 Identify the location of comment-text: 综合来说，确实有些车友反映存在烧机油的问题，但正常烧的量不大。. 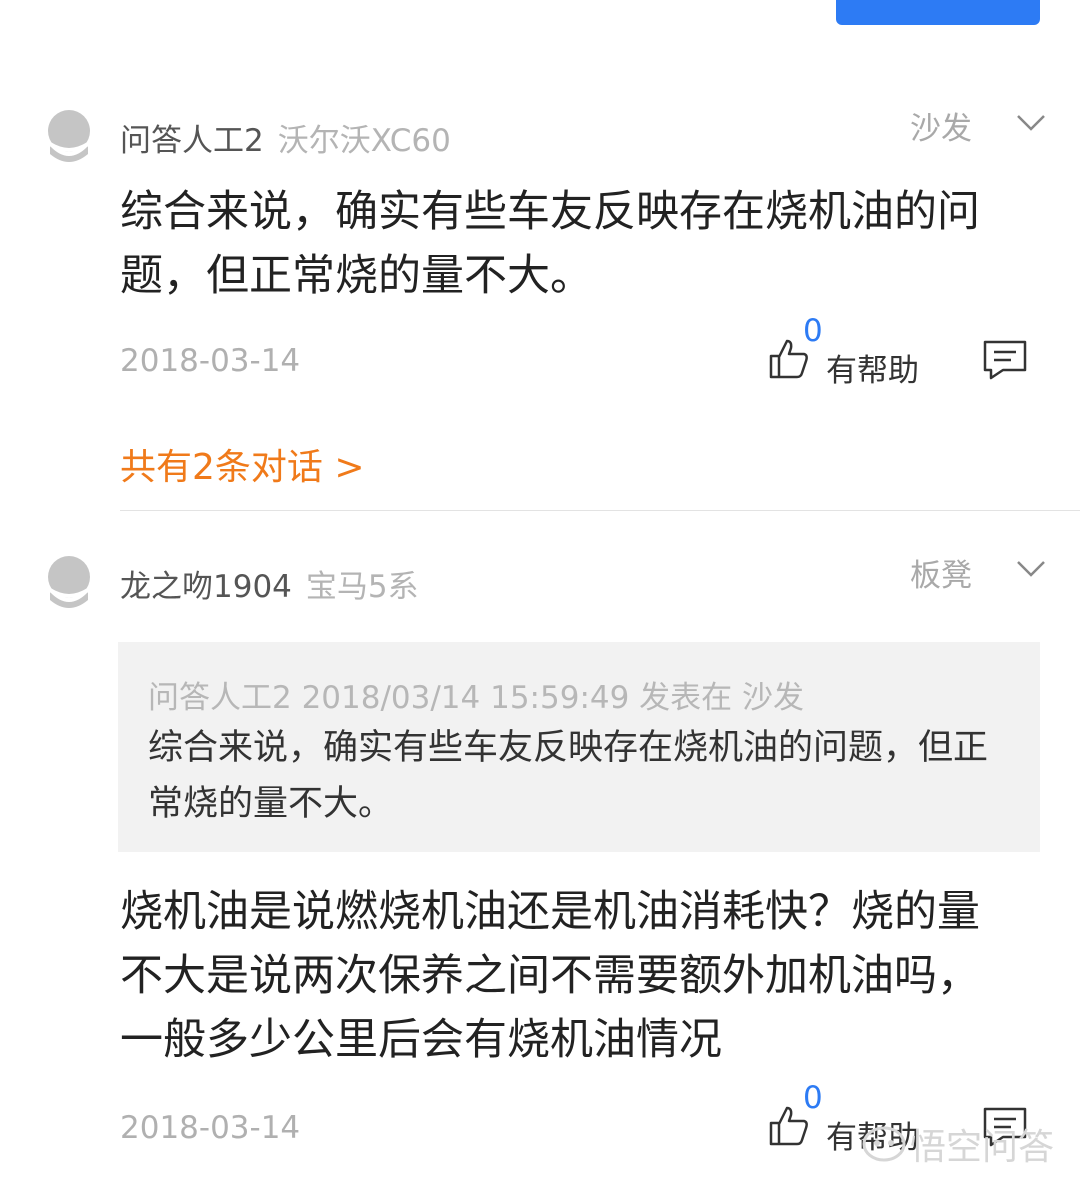
(550, 244).